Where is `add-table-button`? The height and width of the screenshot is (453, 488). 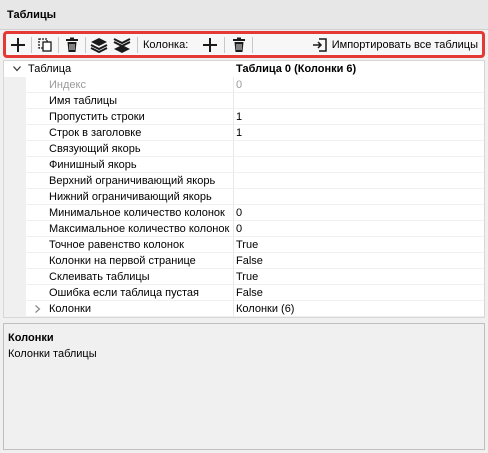 add-table-button is located at coordinates (18, 45).